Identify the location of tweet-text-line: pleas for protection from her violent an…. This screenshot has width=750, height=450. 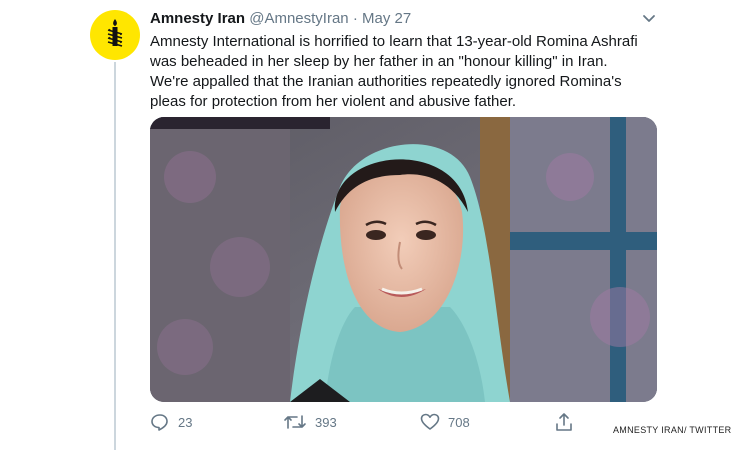
(333, 101).